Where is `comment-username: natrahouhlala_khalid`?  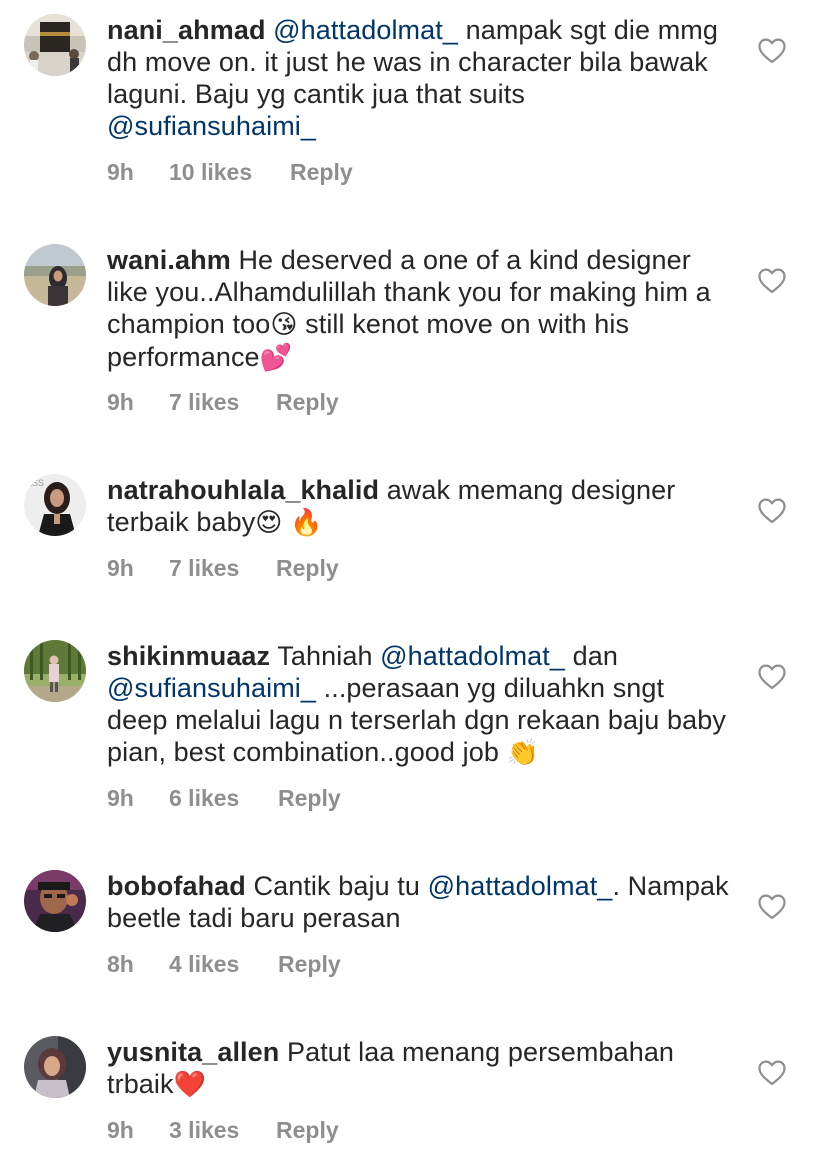 comment-username: natrahouhlala_khalid is located at coordinates (243, 490).